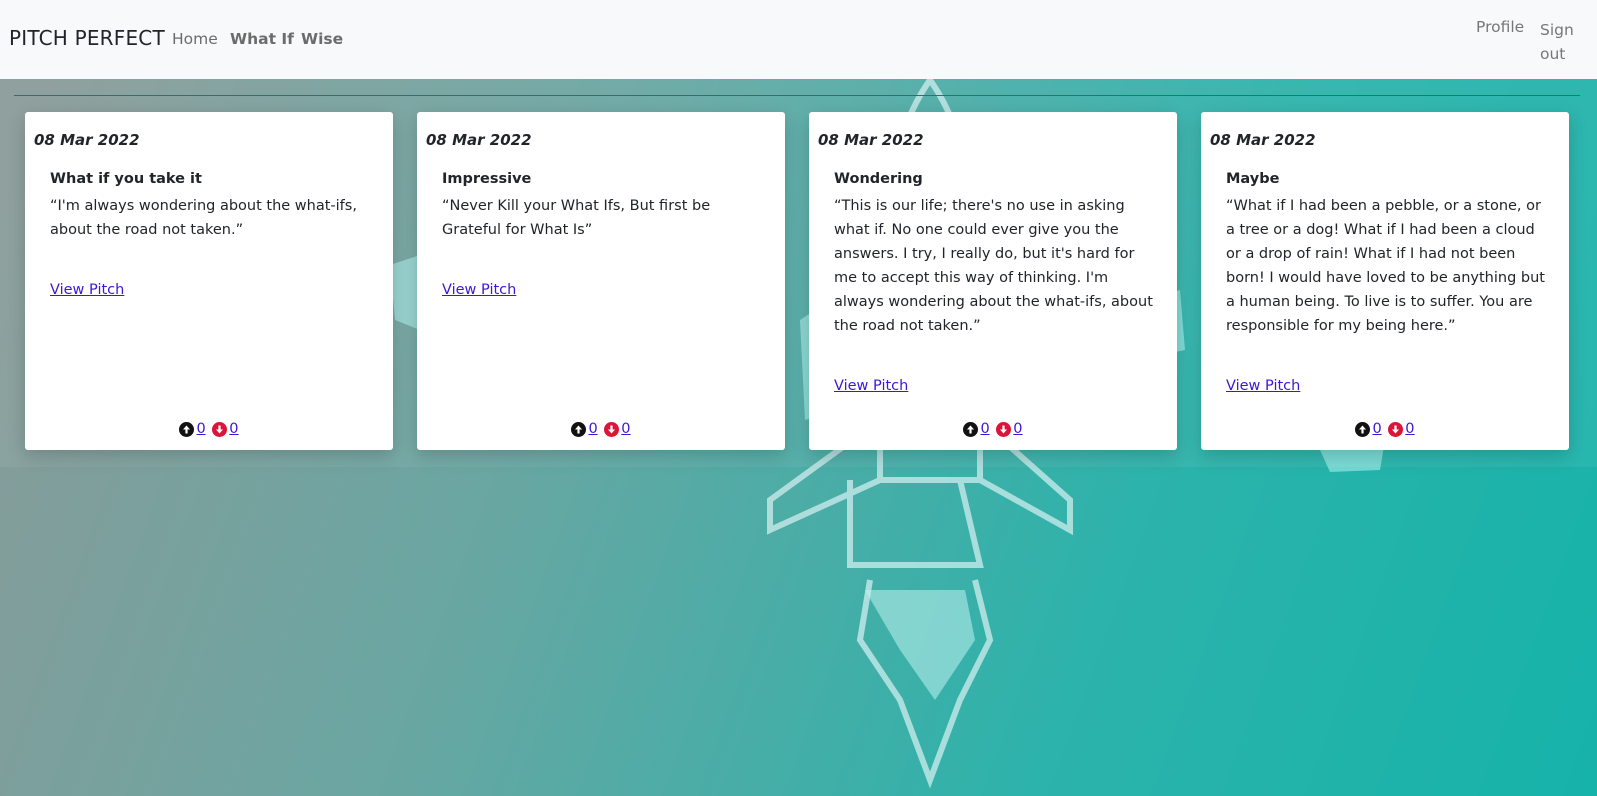 The image size is (1597, 796). Describe the element at coordinates (262, 39) in the screenshot. I see `nav-whatif-link: What If` at that location.